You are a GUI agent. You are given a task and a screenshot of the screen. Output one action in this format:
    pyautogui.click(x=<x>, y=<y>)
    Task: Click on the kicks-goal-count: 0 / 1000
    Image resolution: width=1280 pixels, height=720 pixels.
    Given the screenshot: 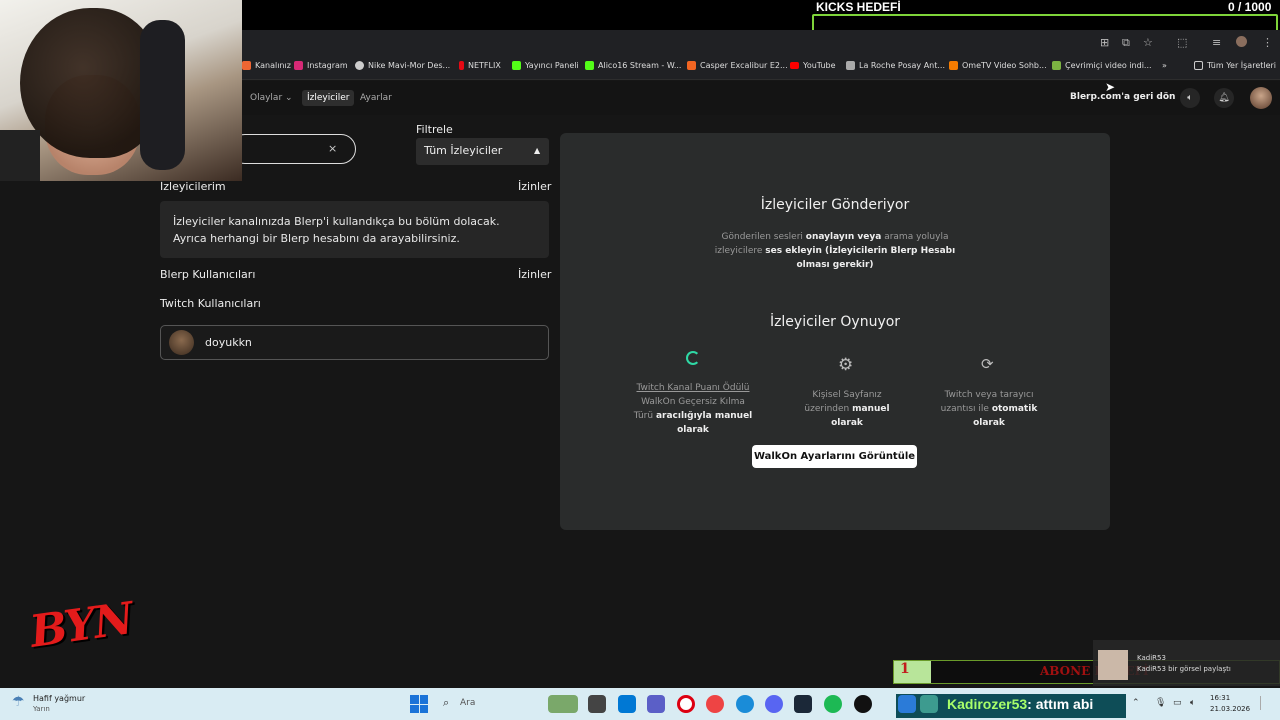 What is the action you would take?
    pyautogui.click(x=1250, y=7)
    